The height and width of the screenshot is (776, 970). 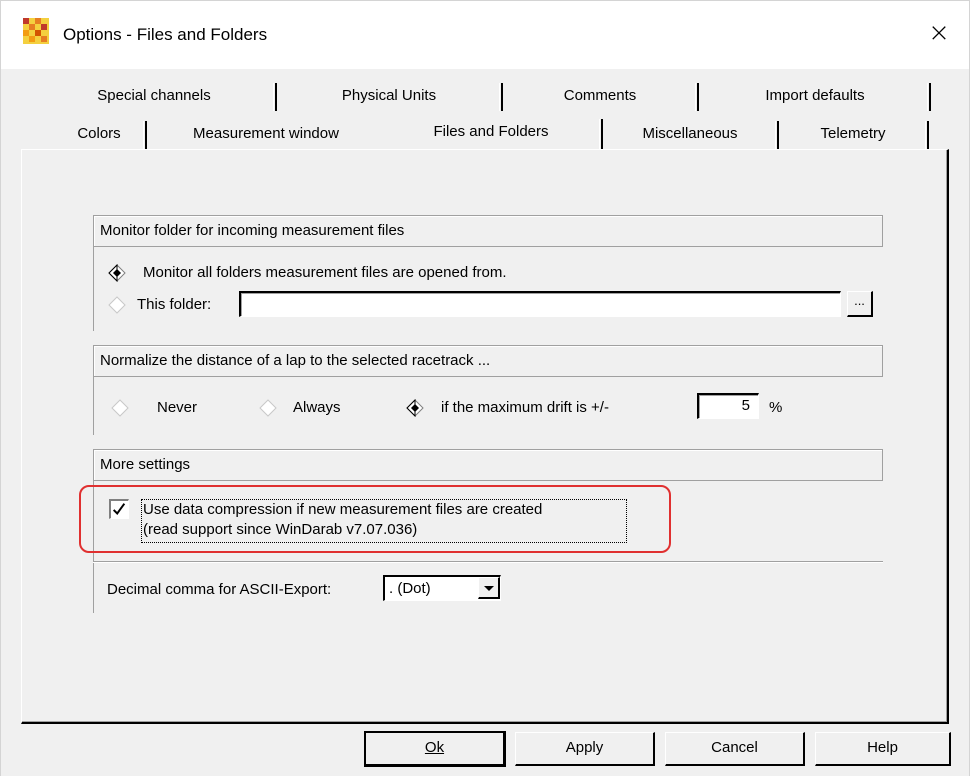 I want to click on highlight-annotation, so click(x=375, y=519).